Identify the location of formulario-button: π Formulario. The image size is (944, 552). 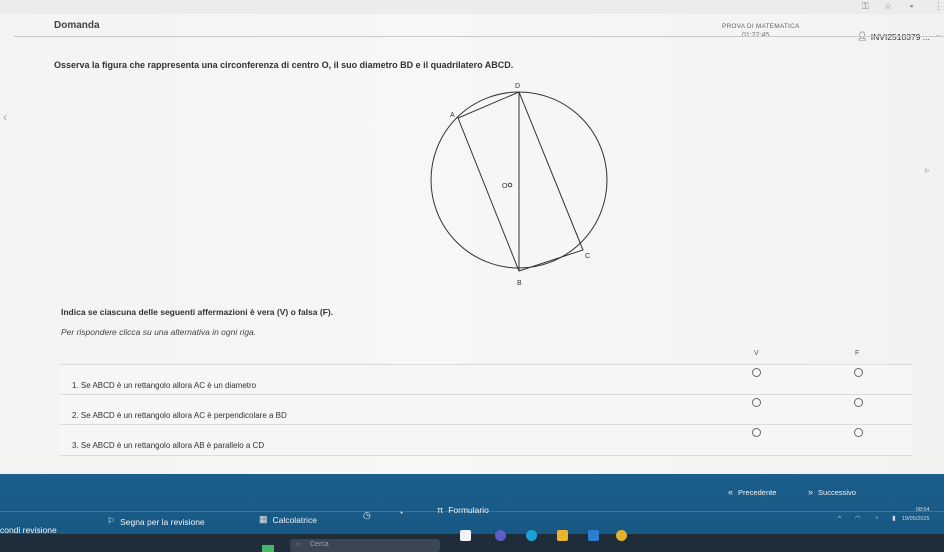
(463, 510).